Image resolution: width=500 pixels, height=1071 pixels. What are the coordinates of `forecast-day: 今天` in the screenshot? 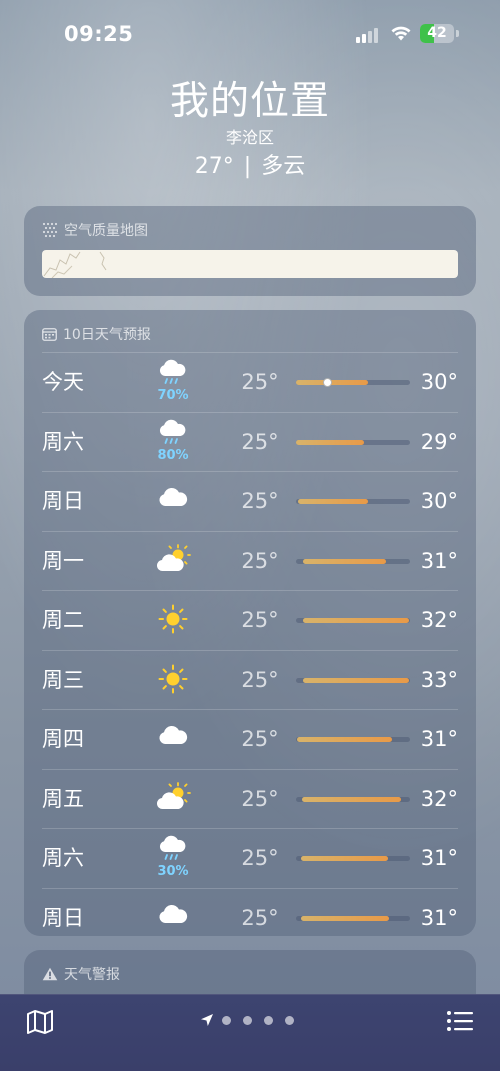 It's located at (63, 382).